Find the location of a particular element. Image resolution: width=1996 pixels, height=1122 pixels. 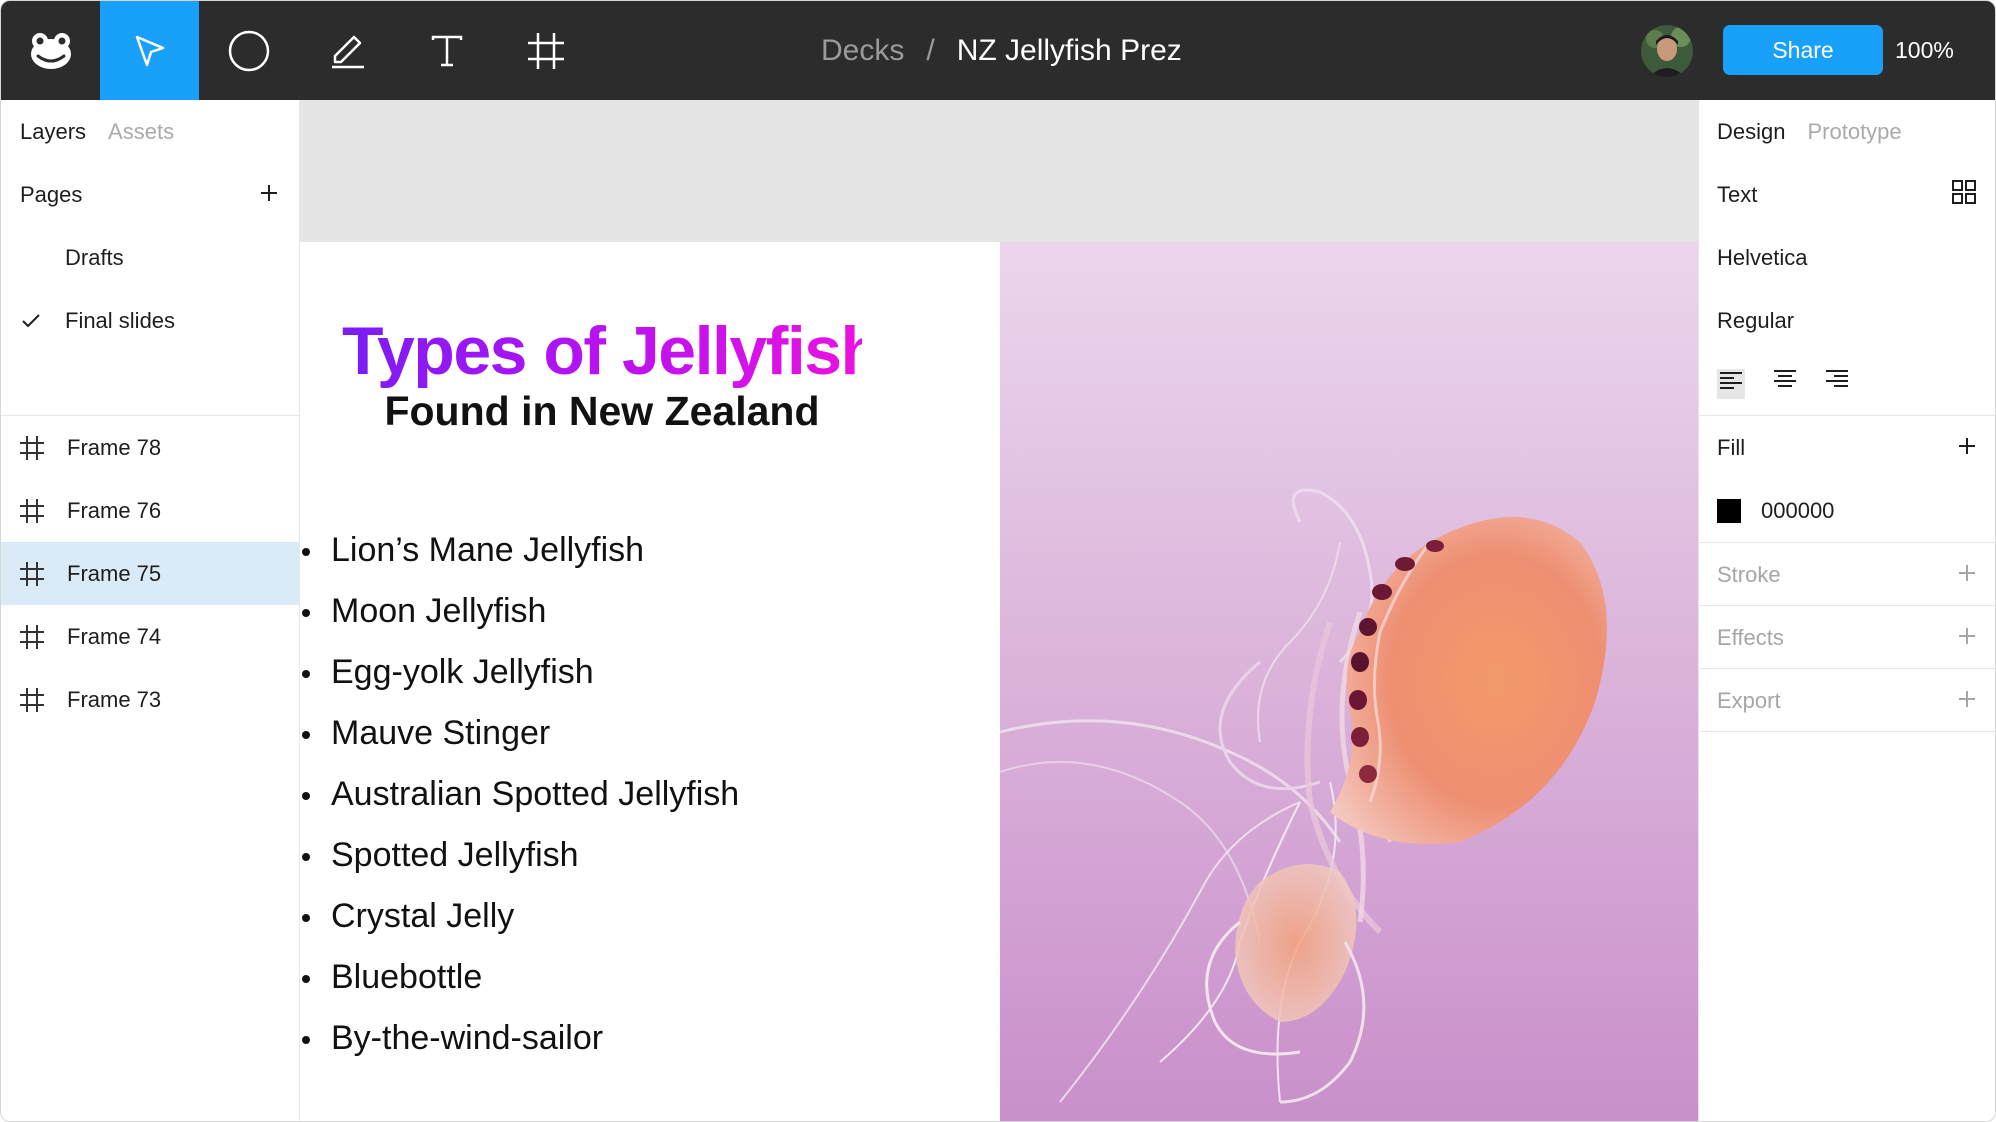

add-fill-icon is located at coordinates (1967, 448).